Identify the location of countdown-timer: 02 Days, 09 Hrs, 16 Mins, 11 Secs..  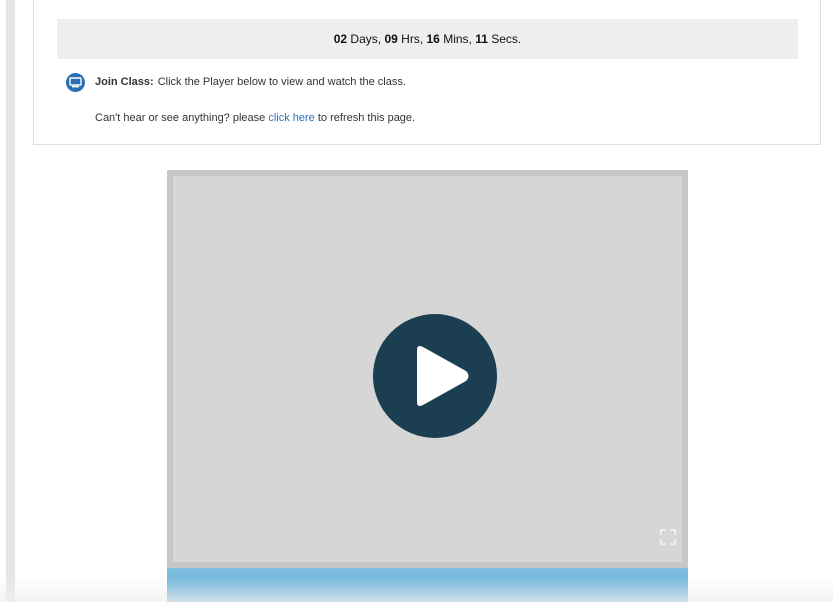
(427, 39).